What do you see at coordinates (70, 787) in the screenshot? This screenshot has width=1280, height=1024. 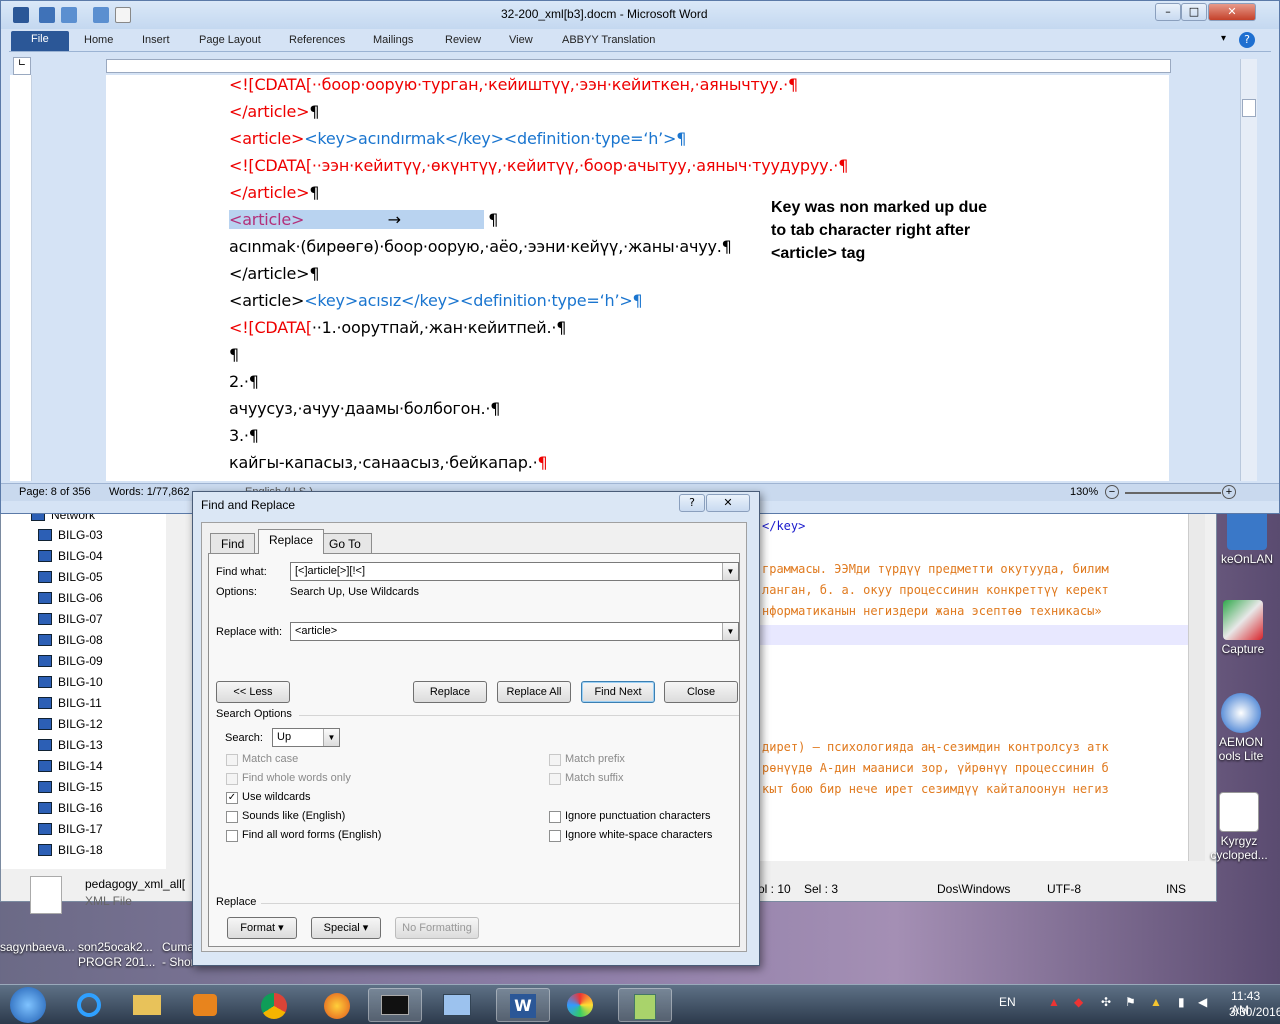 I see `tree-node-computer: BILG-15` at bounding box center [70, 787].